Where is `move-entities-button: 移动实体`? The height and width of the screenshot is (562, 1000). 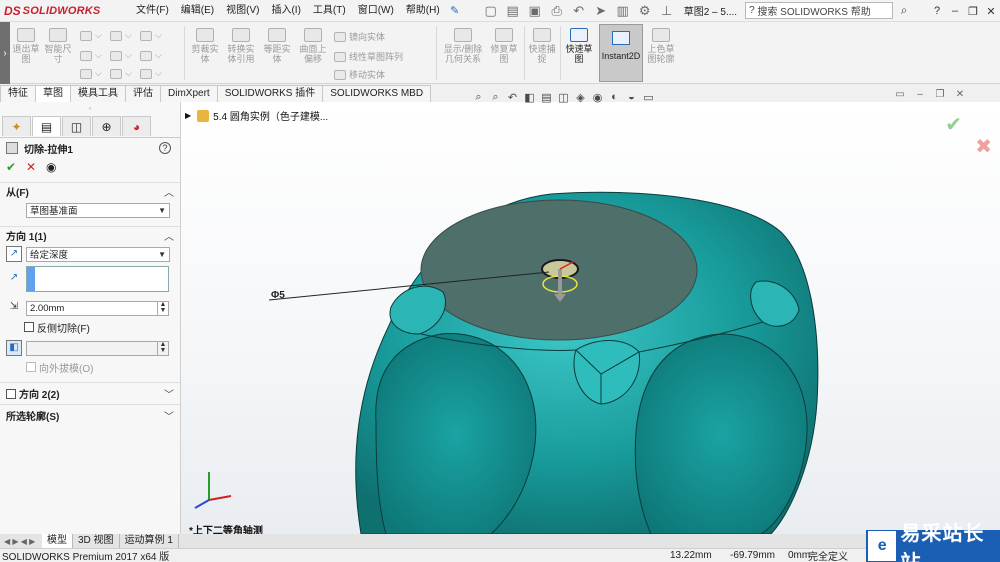 move-entities-button: 移动实体 is located at coordinates (359, 74).